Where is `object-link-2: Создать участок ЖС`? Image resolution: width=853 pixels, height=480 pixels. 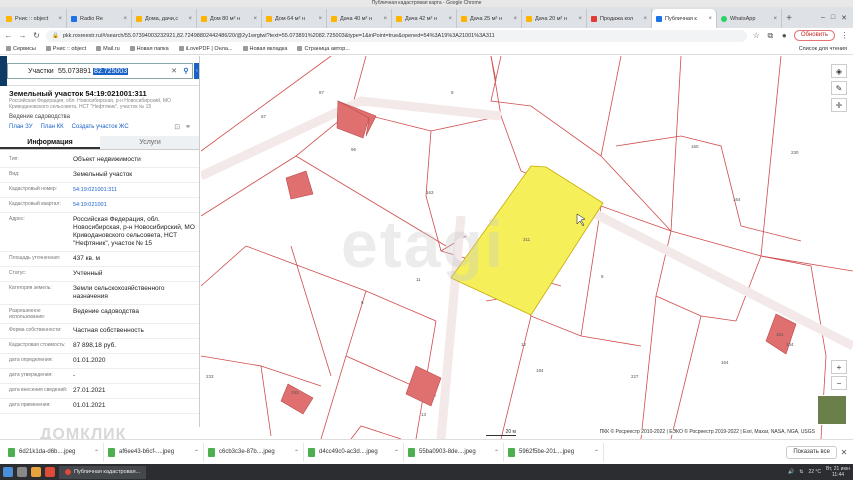 object-link-2: Создать участок ЖС is located at coordinates (100, 127).